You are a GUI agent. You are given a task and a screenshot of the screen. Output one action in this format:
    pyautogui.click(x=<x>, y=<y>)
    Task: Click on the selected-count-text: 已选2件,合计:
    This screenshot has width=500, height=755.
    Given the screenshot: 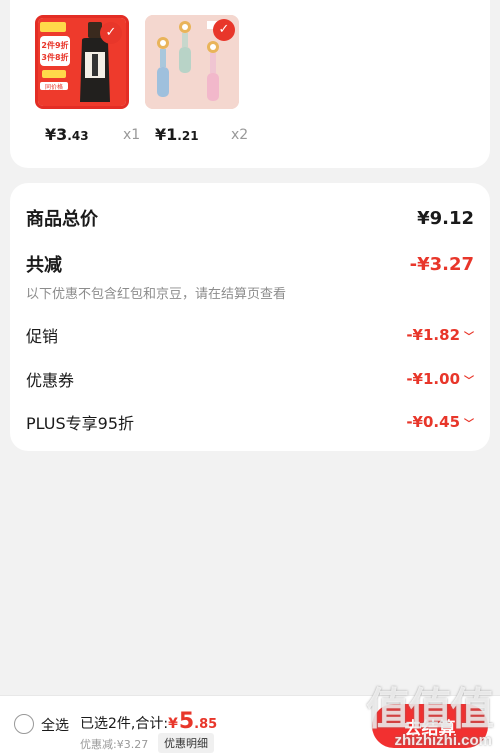 What is the action you would take?
    pyautogui.click(x=124, y=724)
    